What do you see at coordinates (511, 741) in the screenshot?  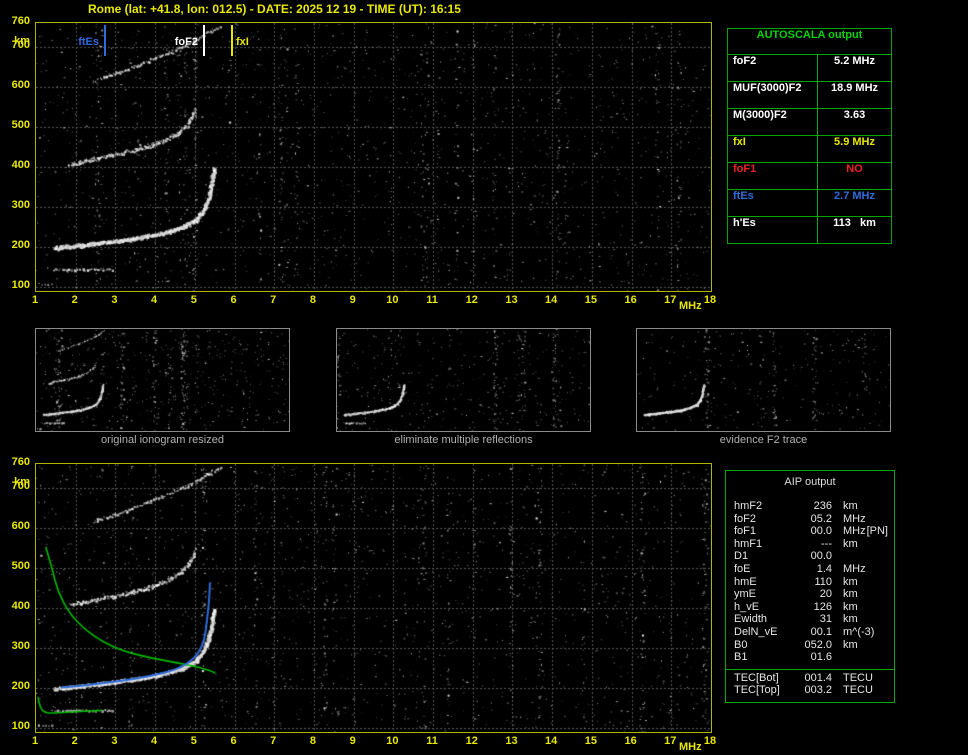 I see `x-tick-label: 13` at bounding box center [511, 741].